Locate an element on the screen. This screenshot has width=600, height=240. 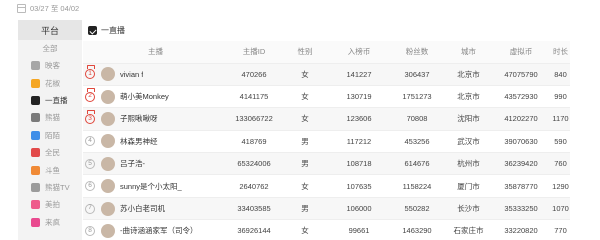
crown-rank-badge: 3 is located at coordinates (90, 116).